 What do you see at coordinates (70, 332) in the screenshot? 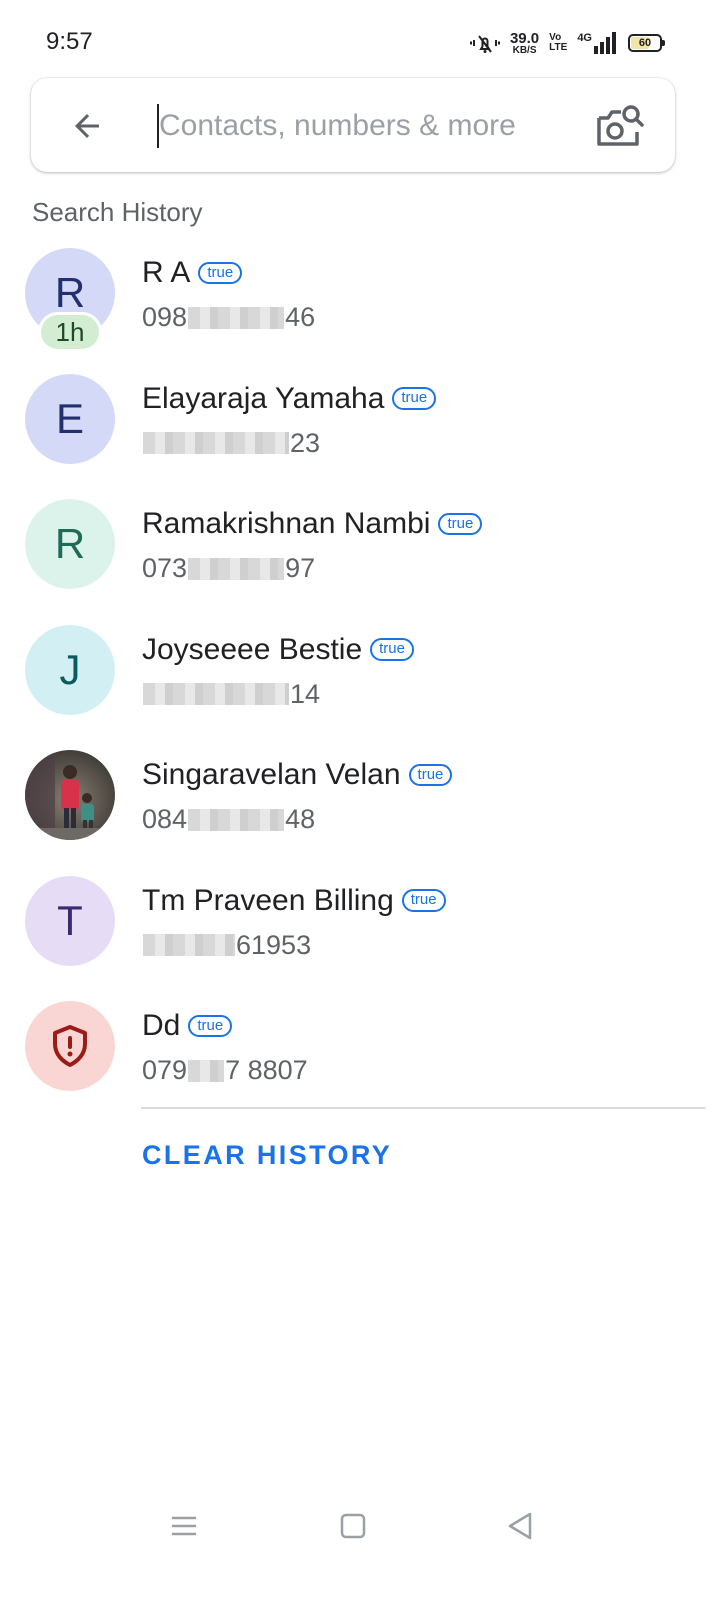
I see `time-badge: 1h` at bounding box center [70, 332].